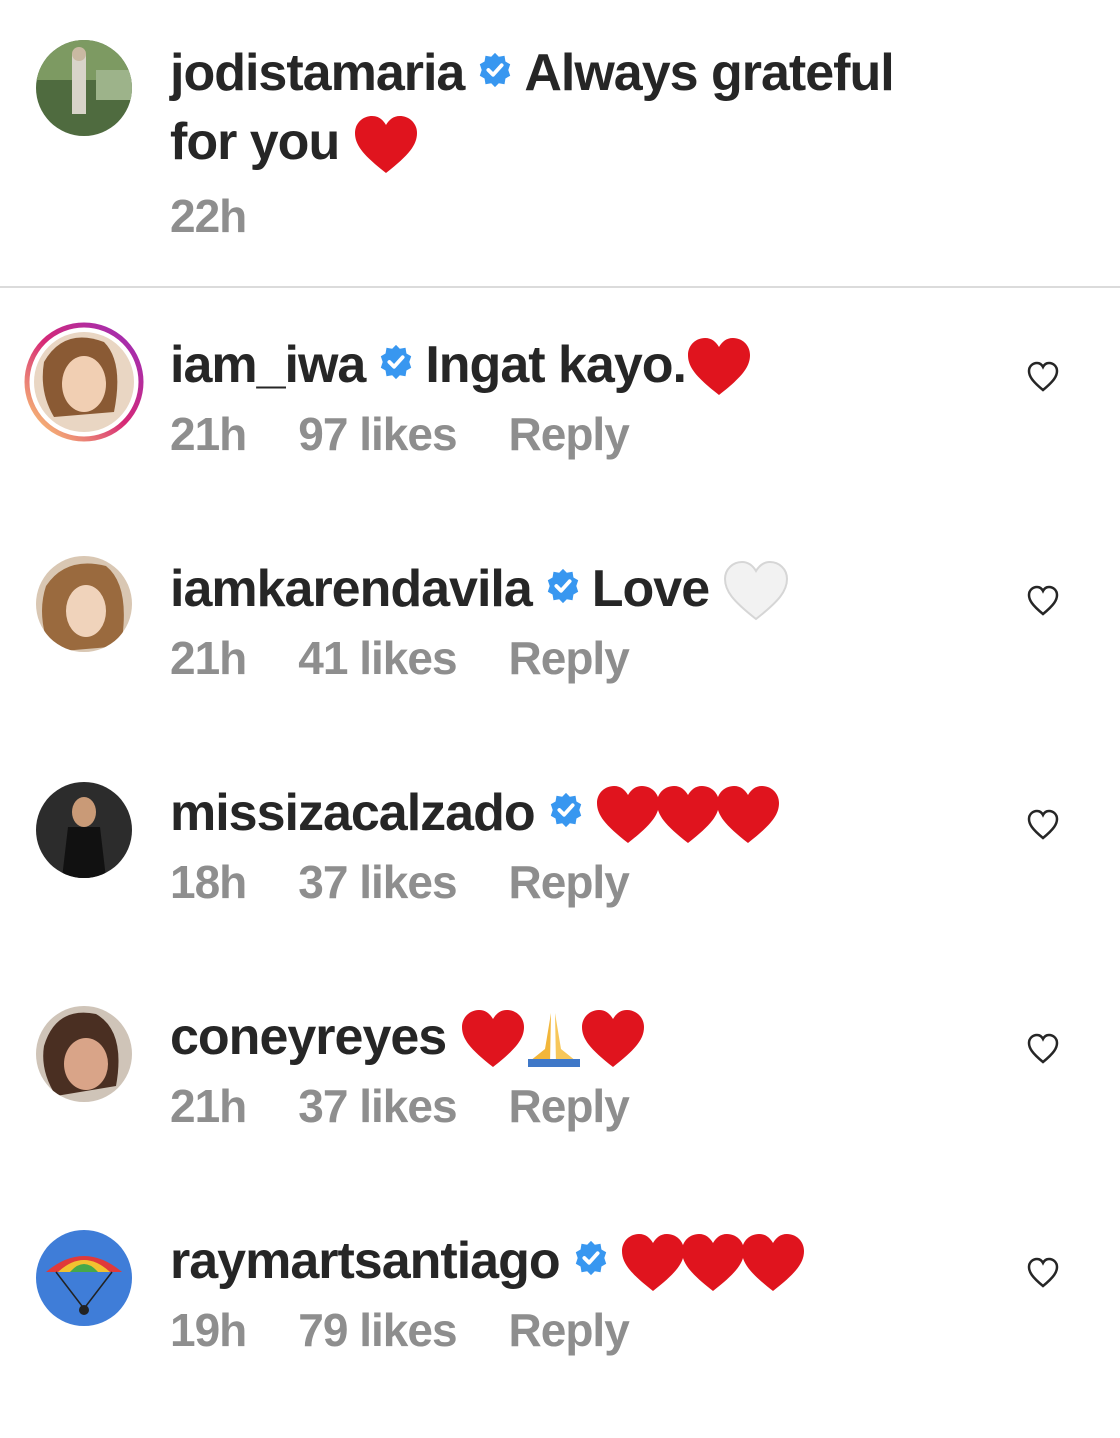 The image size is (1120, 1438). I want to click on caption-text-line1: Always grateful, so click(709, 73).